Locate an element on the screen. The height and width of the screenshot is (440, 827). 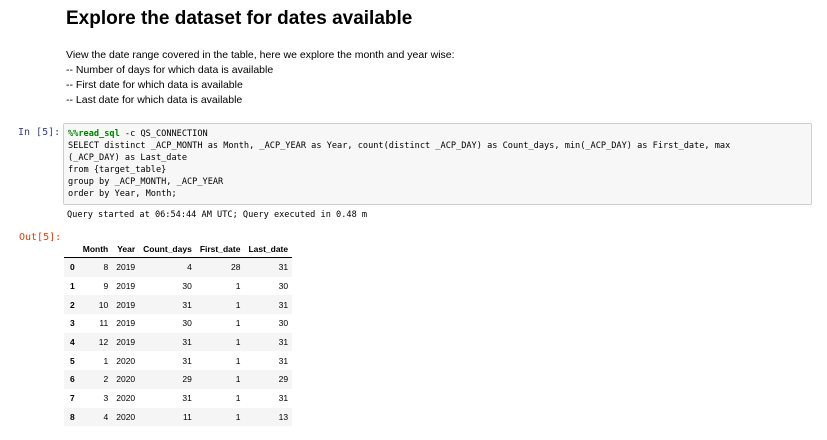
column-header: Month is located at coordinates (95, 249).